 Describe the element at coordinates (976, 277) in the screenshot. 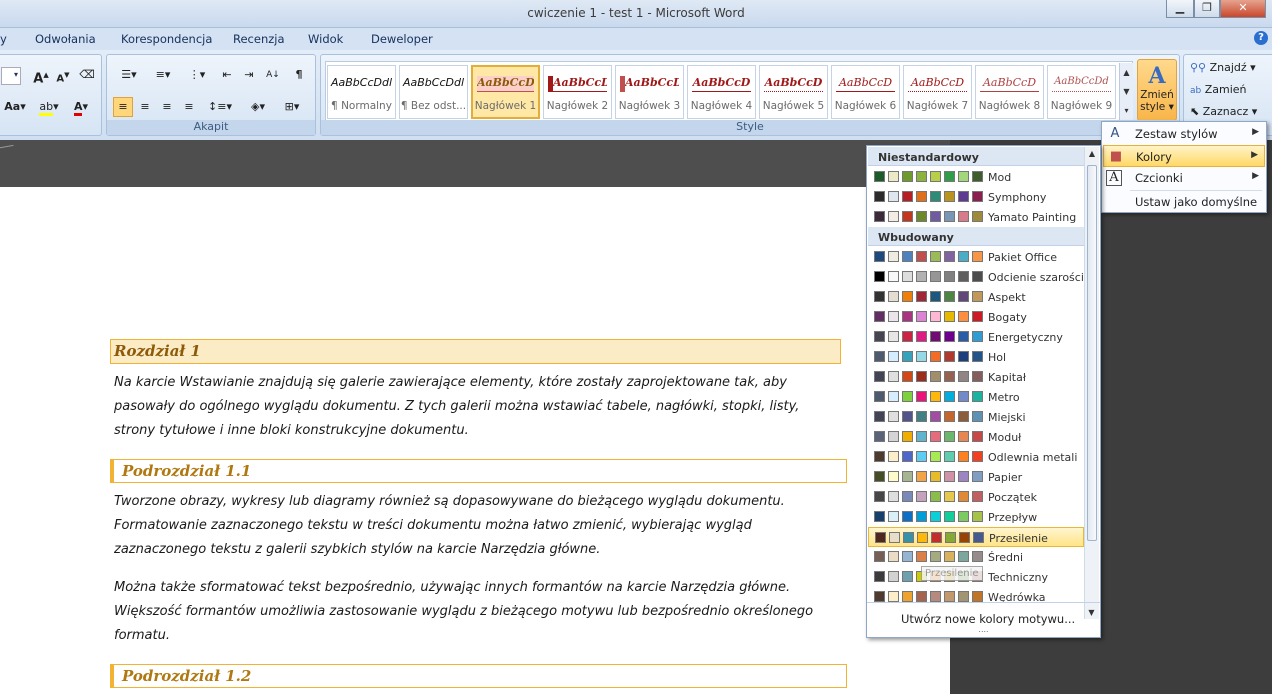

I see `color-scheme-builtin-1: Odcienie szarości` at that location.